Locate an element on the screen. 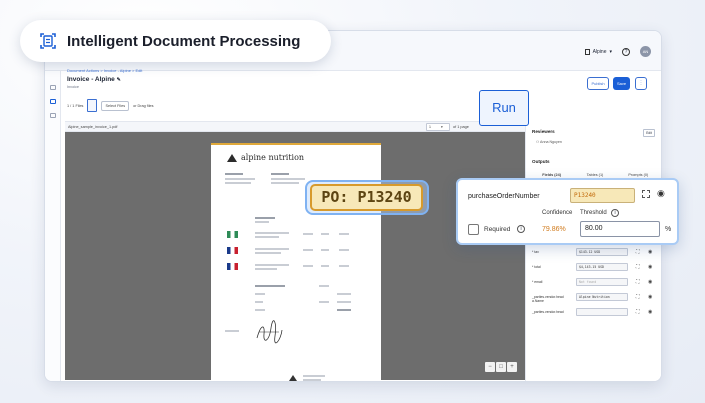 The image size is (705, 403). page-title: Invoice - Alpine ✎ is located at coordinates (104, 79).